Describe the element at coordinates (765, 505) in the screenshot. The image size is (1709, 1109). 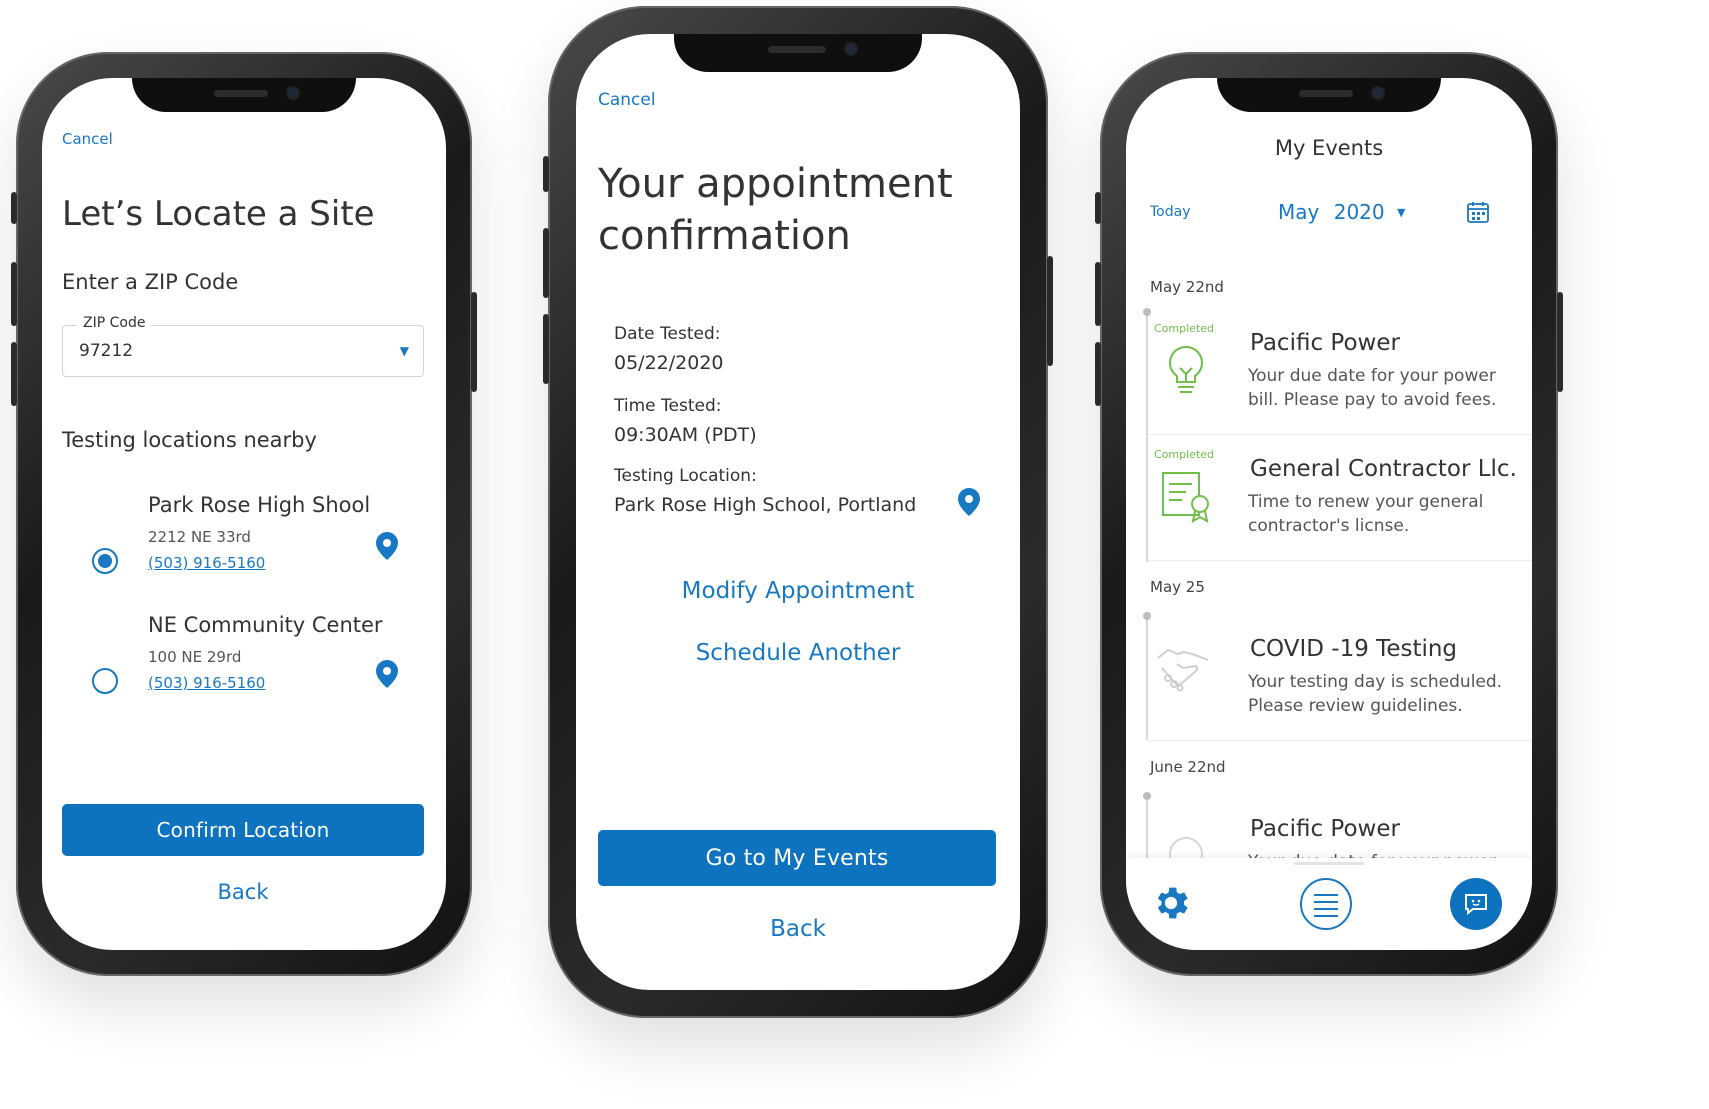
I see `testing-location-value: Park Rose High School, Portland` at that location.